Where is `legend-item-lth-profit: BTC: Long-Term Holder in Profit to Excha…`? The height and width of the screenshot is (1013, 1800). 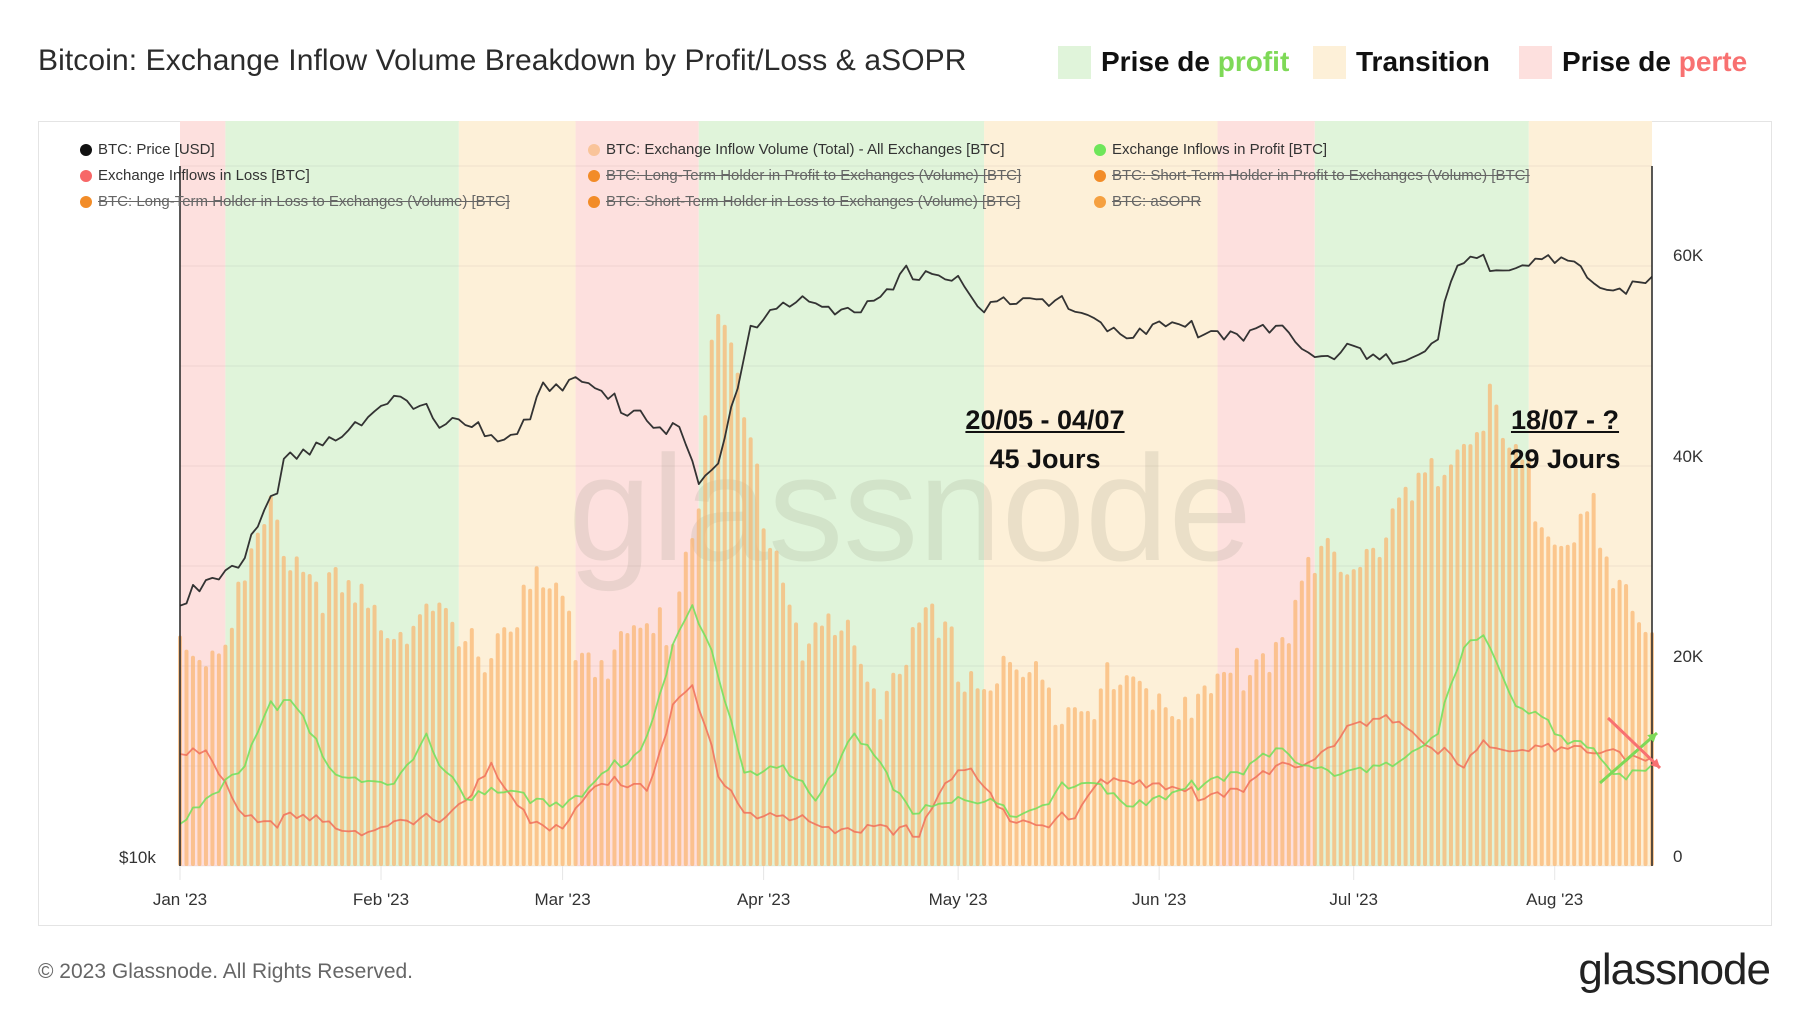
legend-item-lth-profit: BTC: Long-Term Holder in Profit to Excha… is located at coordinates (804, 175).